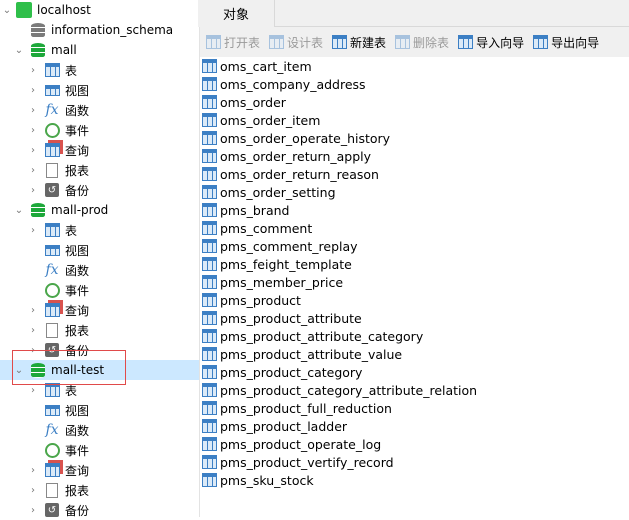  I want to click on table-list-item: oms_order_return_reason, so click(414, 174).